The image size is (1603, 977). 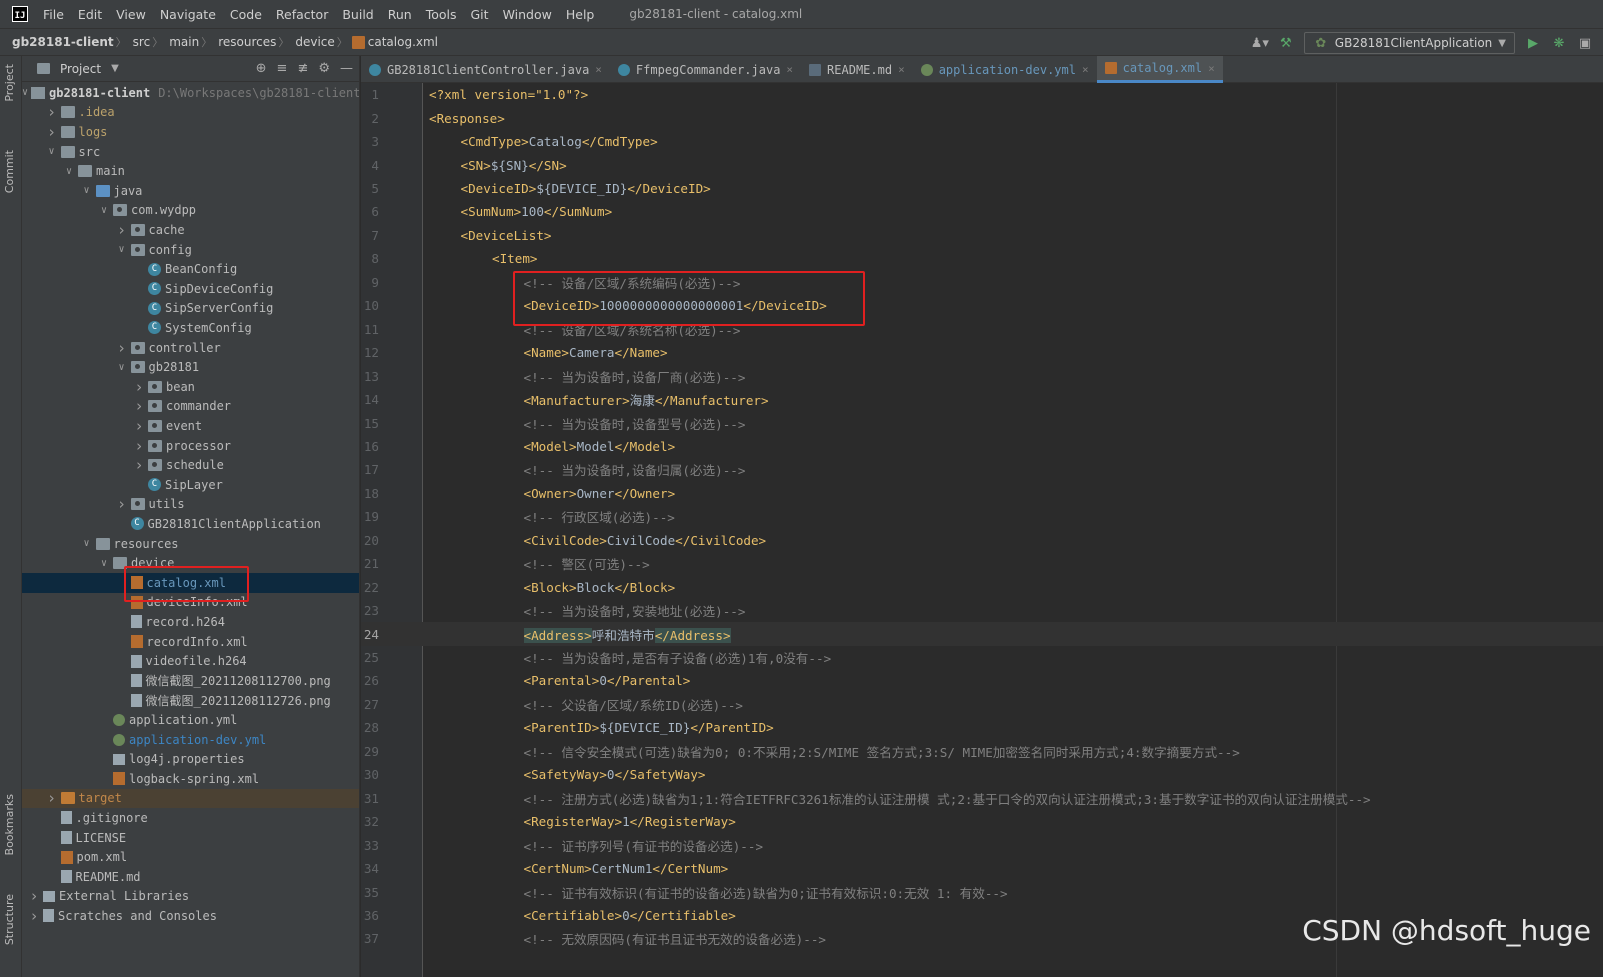 I want to click on tree-item: › cache, so click(x=190, y=230).